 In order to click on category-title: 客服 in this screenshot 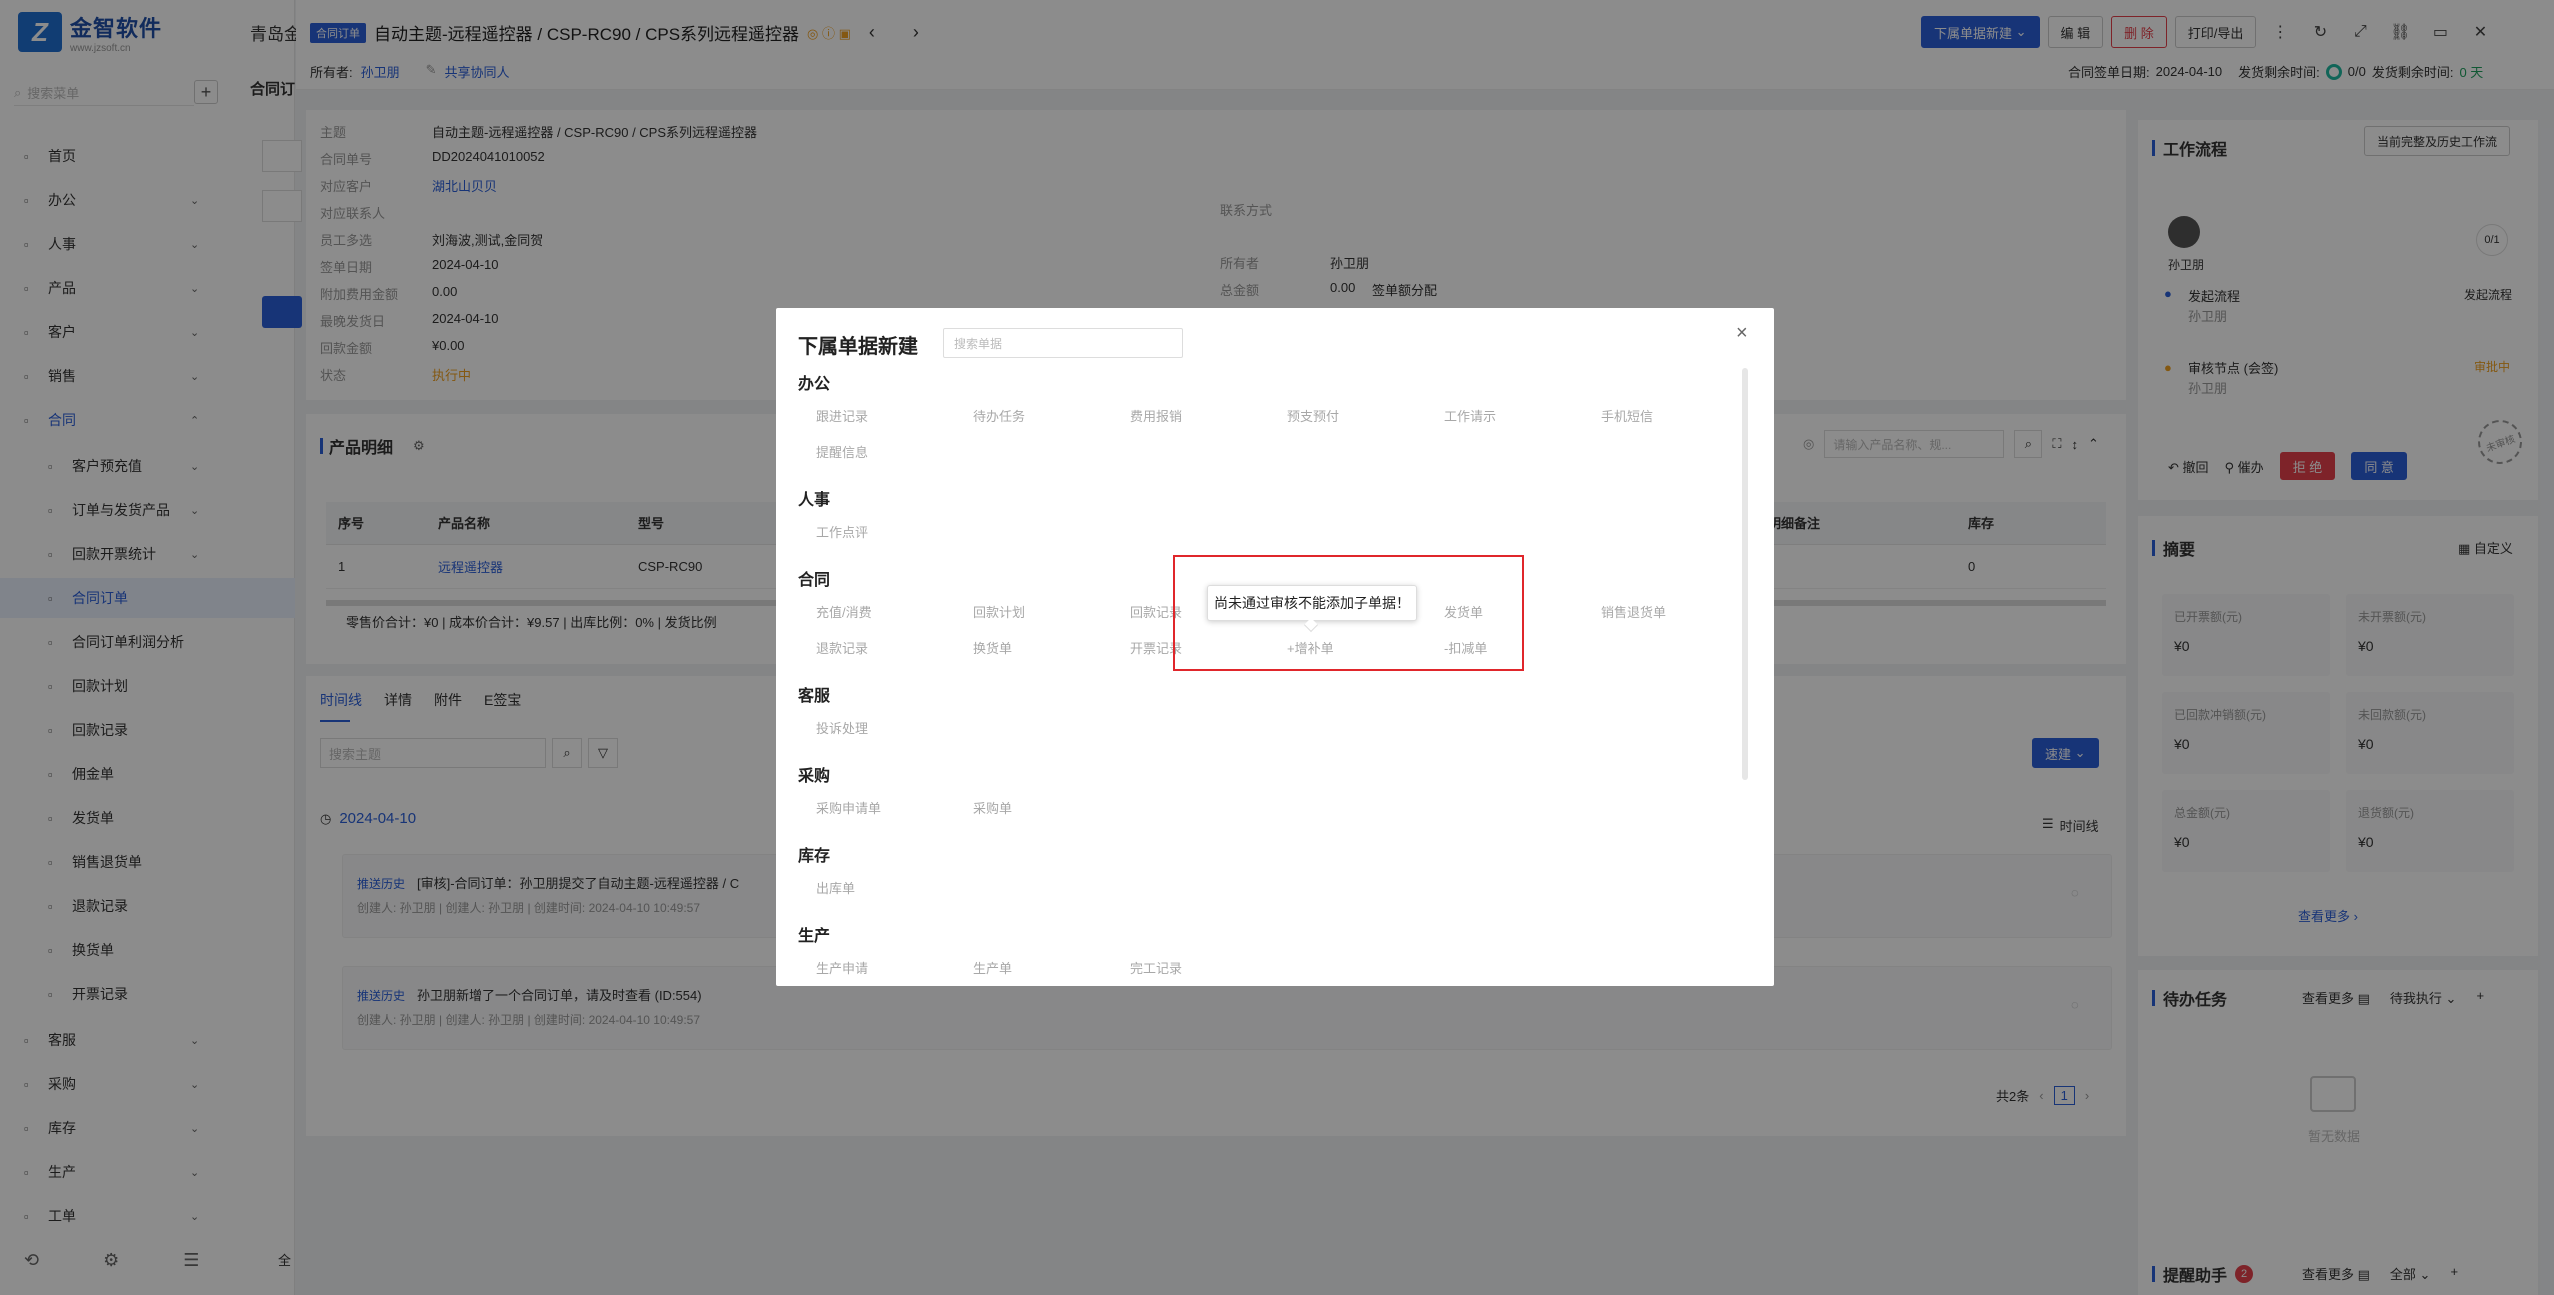, I will do `click(814, 696)`.